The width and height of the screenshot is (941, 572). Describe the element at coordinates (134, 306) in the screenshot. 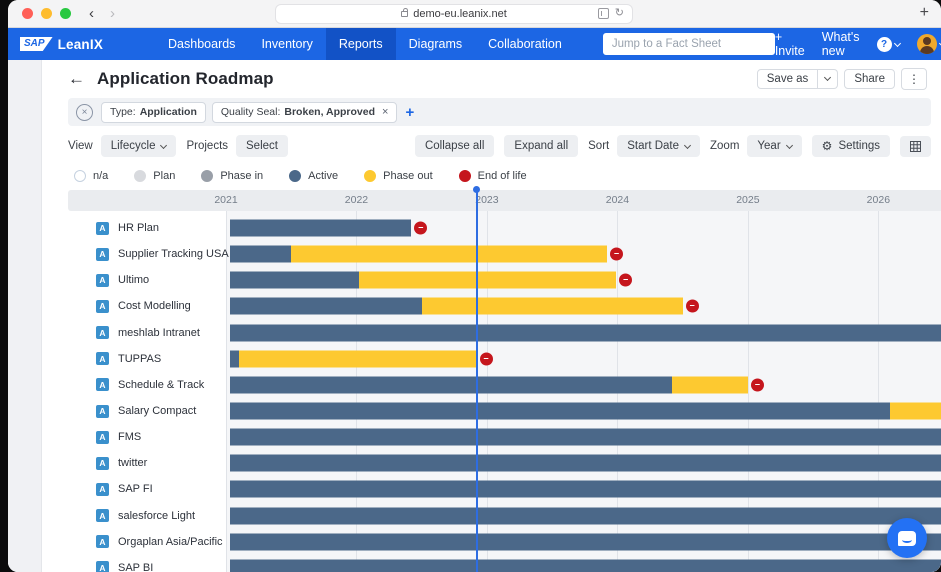

I see `fact-sheet-label: A Cost Modelling` at that location.